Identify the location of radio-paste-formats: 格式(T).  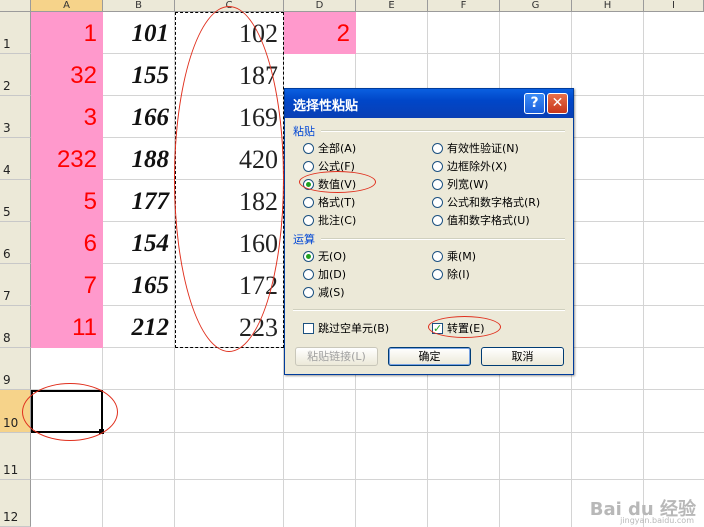
(329, 202).